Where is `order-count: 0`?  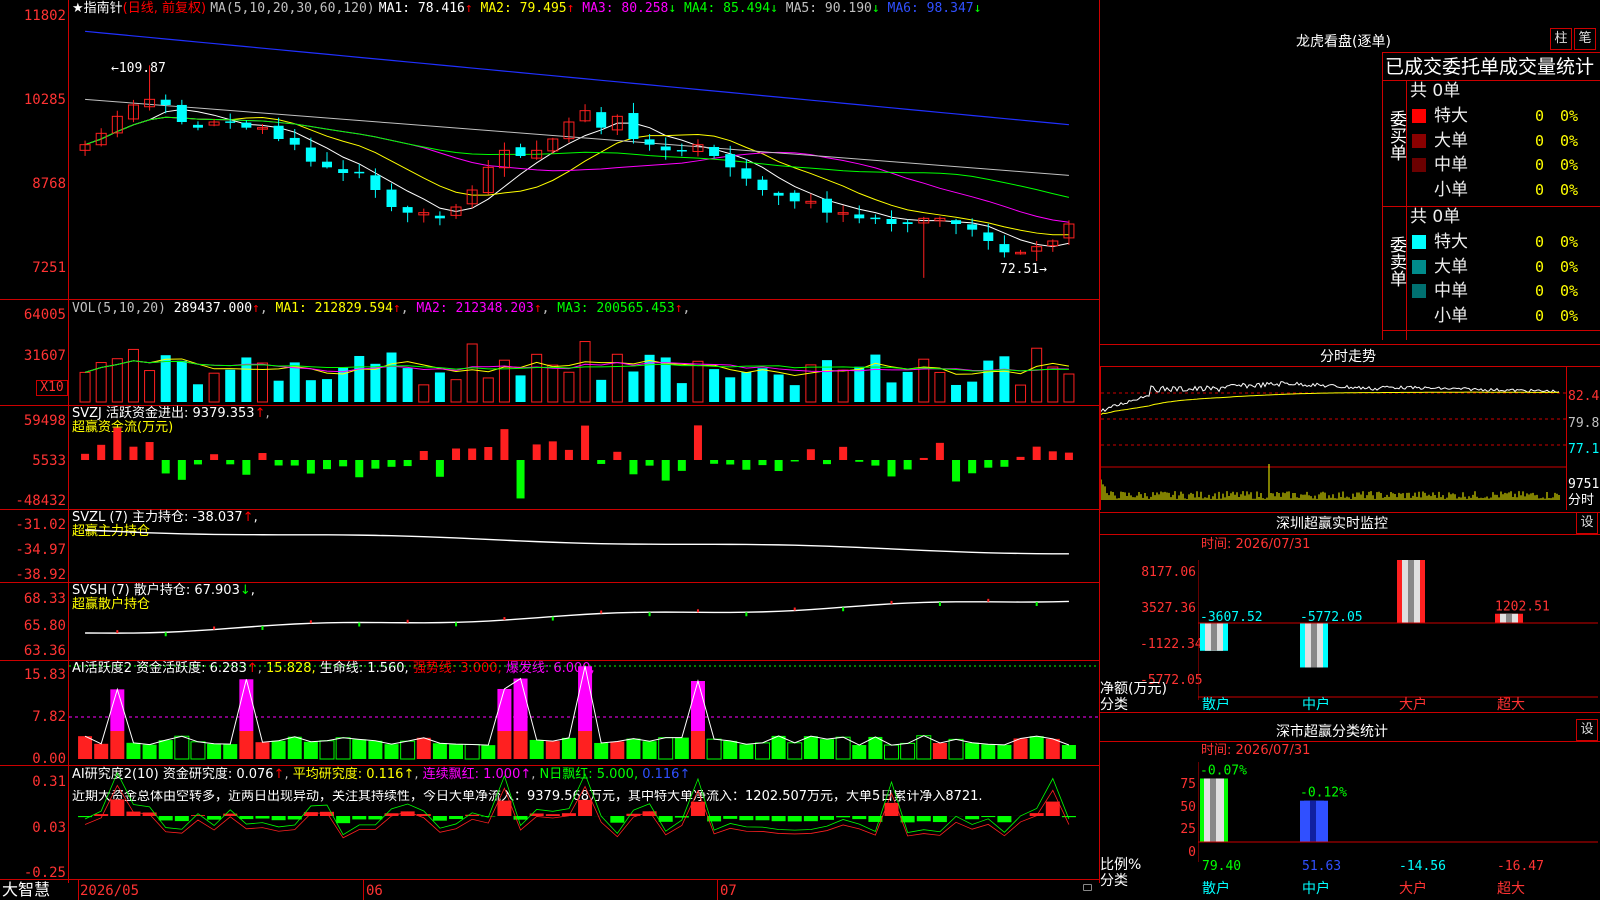 order-count: 0 is located at coordinates (1539, 266).